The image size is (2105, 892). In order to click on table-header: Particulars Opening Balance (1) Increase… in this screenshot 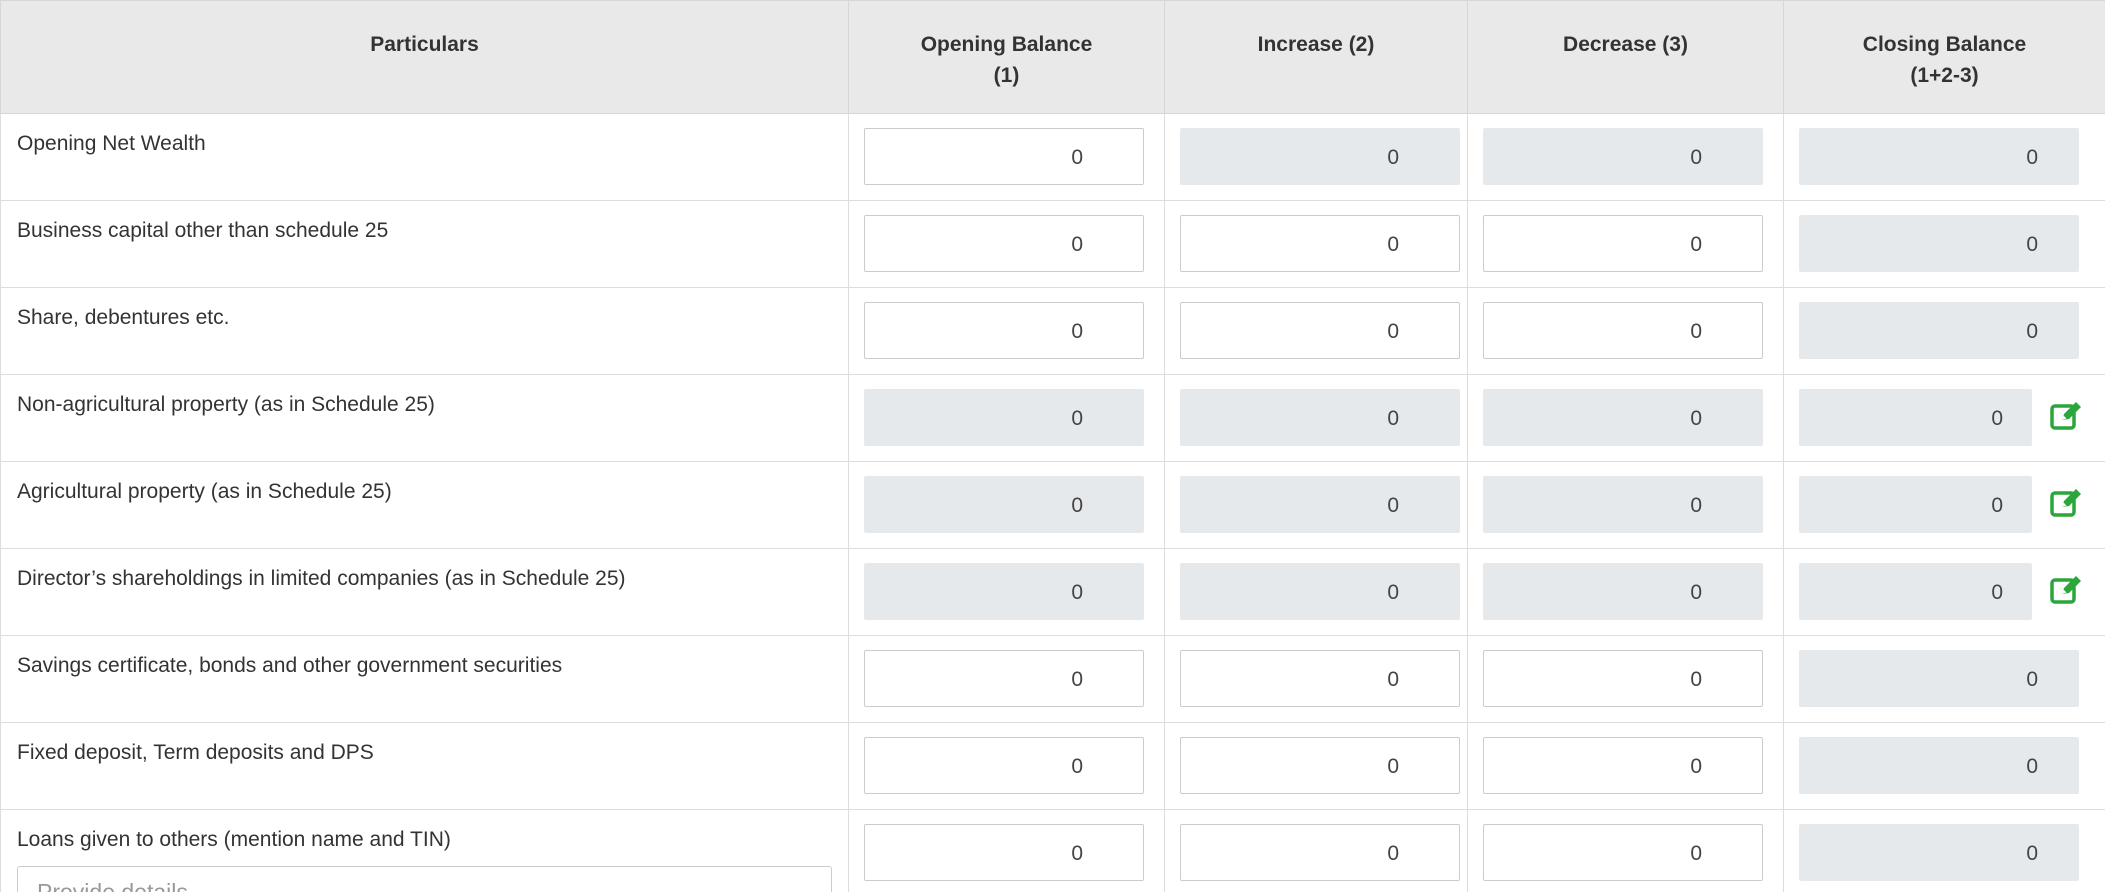, I will do `click(1052, 57)`.